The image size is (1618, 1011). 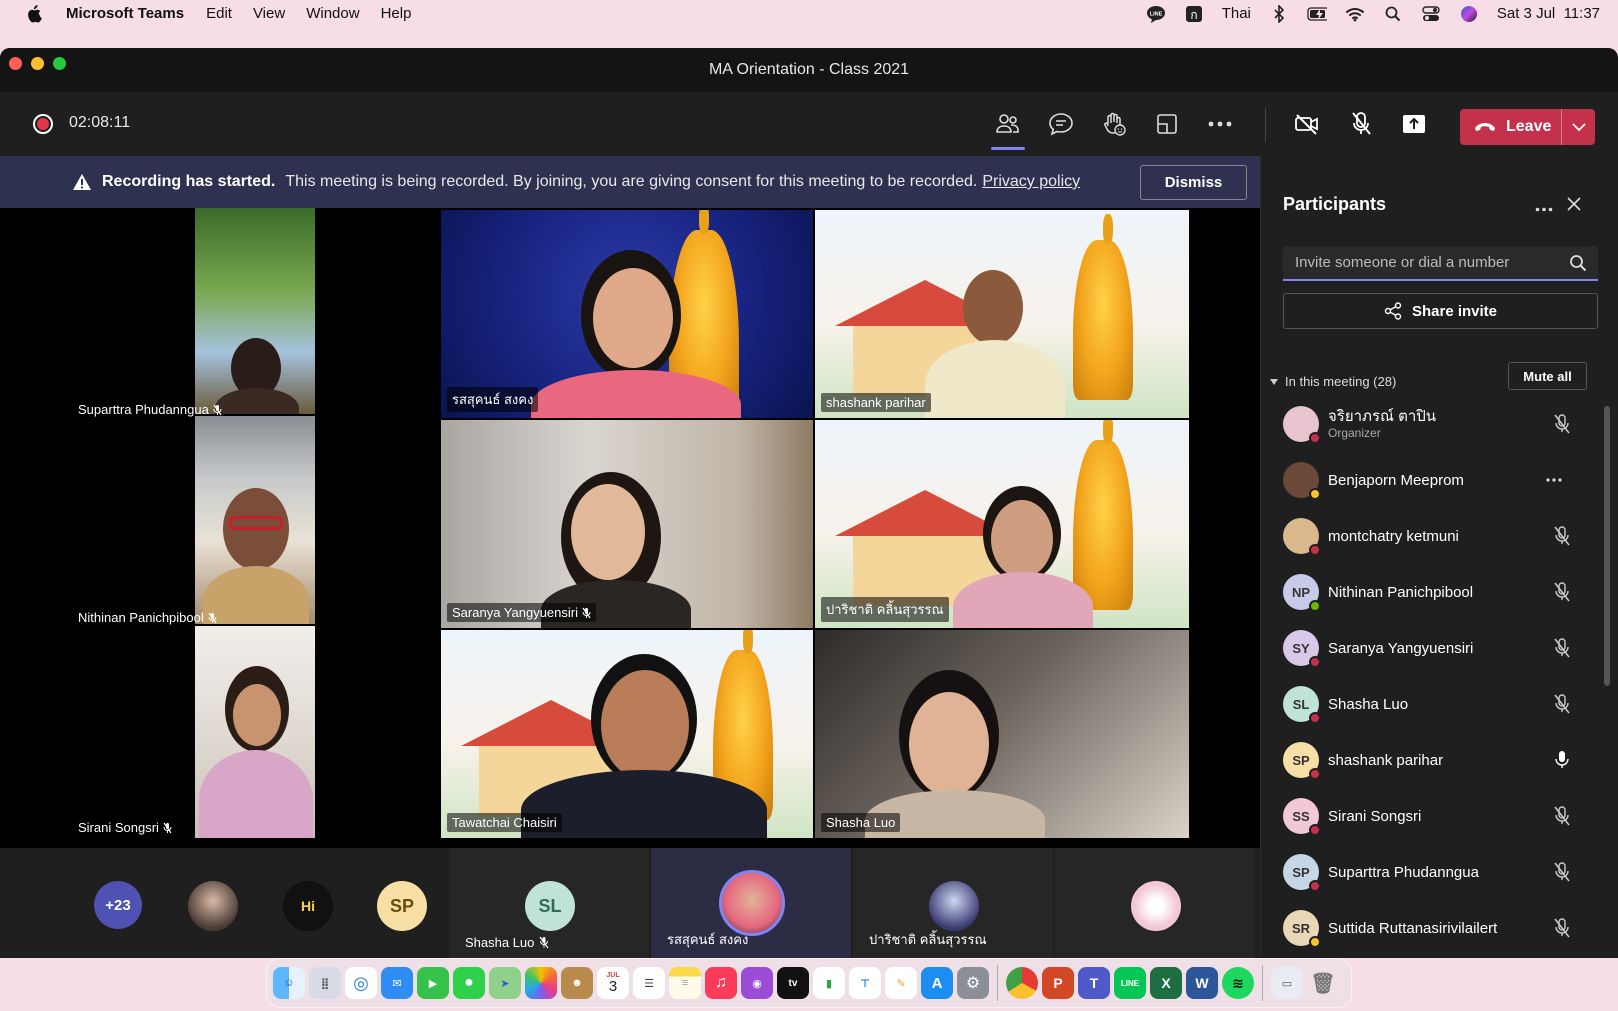 I want to click on participant-row: SY Saranya Yangyuensiri, so click(x=1431, y=648).